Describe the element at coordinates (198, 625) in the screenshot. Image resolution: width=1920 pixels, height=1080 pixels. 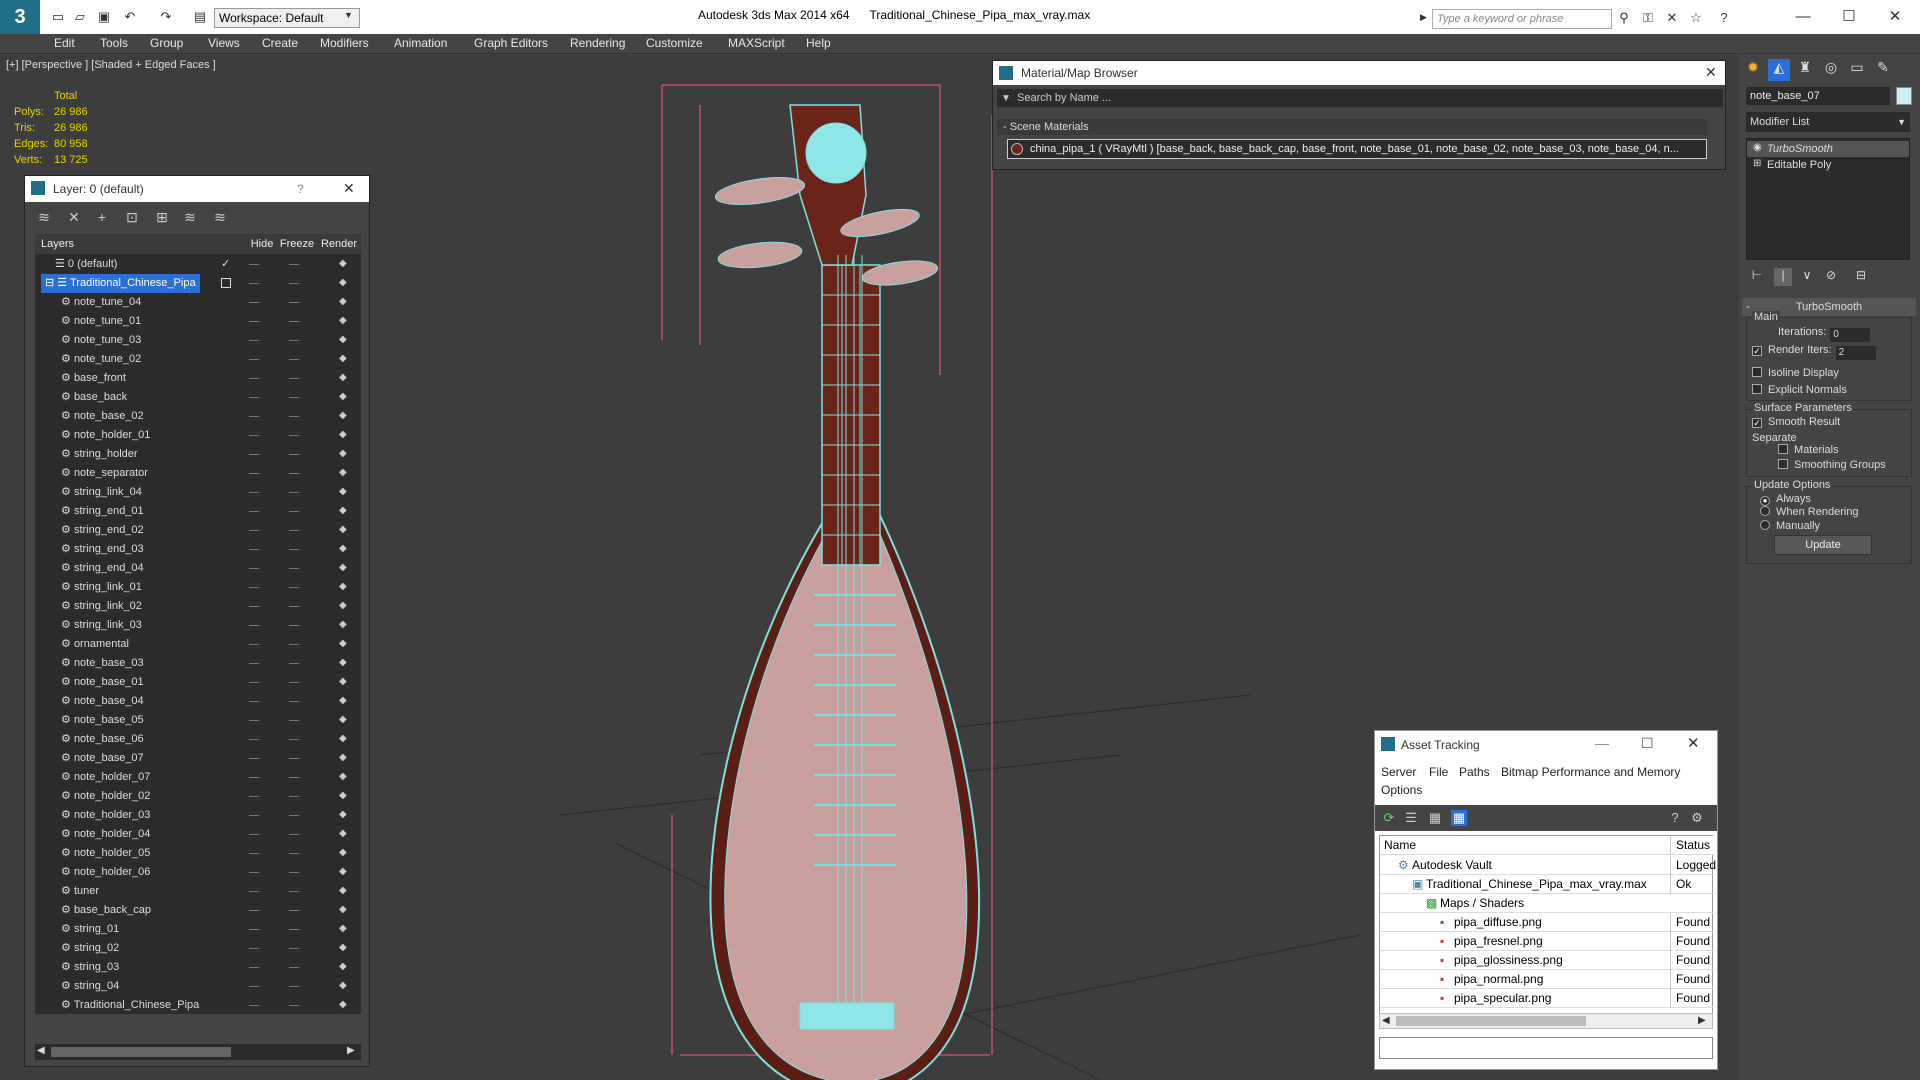
I see `layer-row-object: ⚙ string_link_03 ◆` at that location.